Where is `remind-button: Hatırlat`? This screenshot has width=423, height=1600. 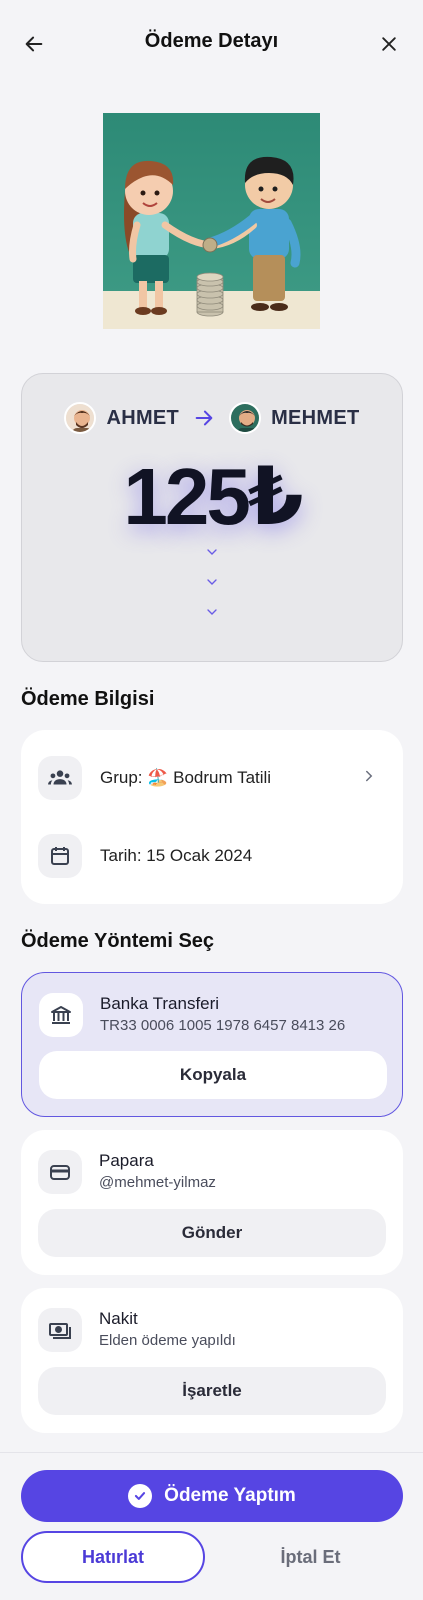
remind-button: Hatırlat is located at coordinates (113, 1557).